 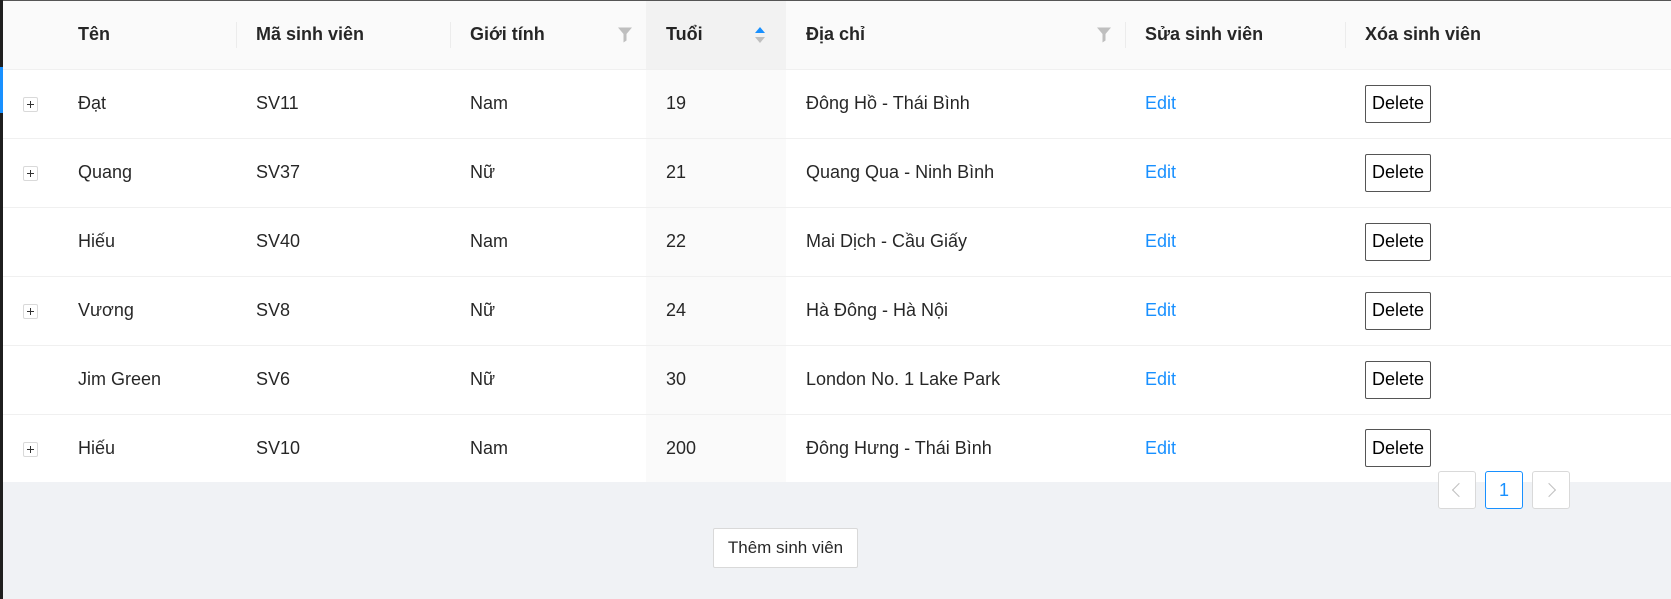 What do you see at coordinates (785, 548) in the screenshot?
I see `add-student-button: Thêm sinh viên` at bounding box center [785, 548].